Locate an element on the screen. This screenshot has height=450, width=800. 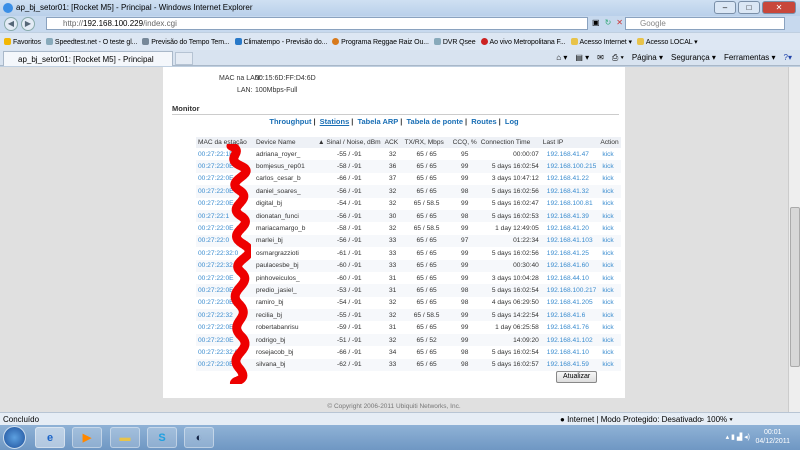
browser-tab: ap_bj_setor01: [Rocket M5] - Principal is located at coordinates (88, 58).